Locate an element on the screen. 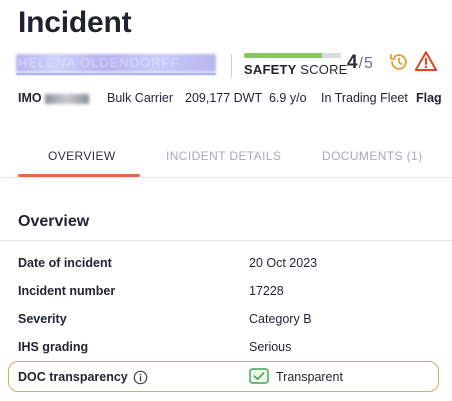 The height and width of the screenshot is (401, 452). safety-score-max: 5 is located at coordinates (368, 63).